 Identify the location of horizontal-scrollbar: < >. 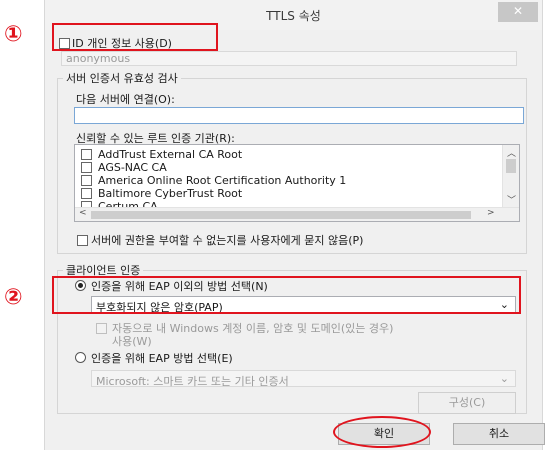
(297, 214).